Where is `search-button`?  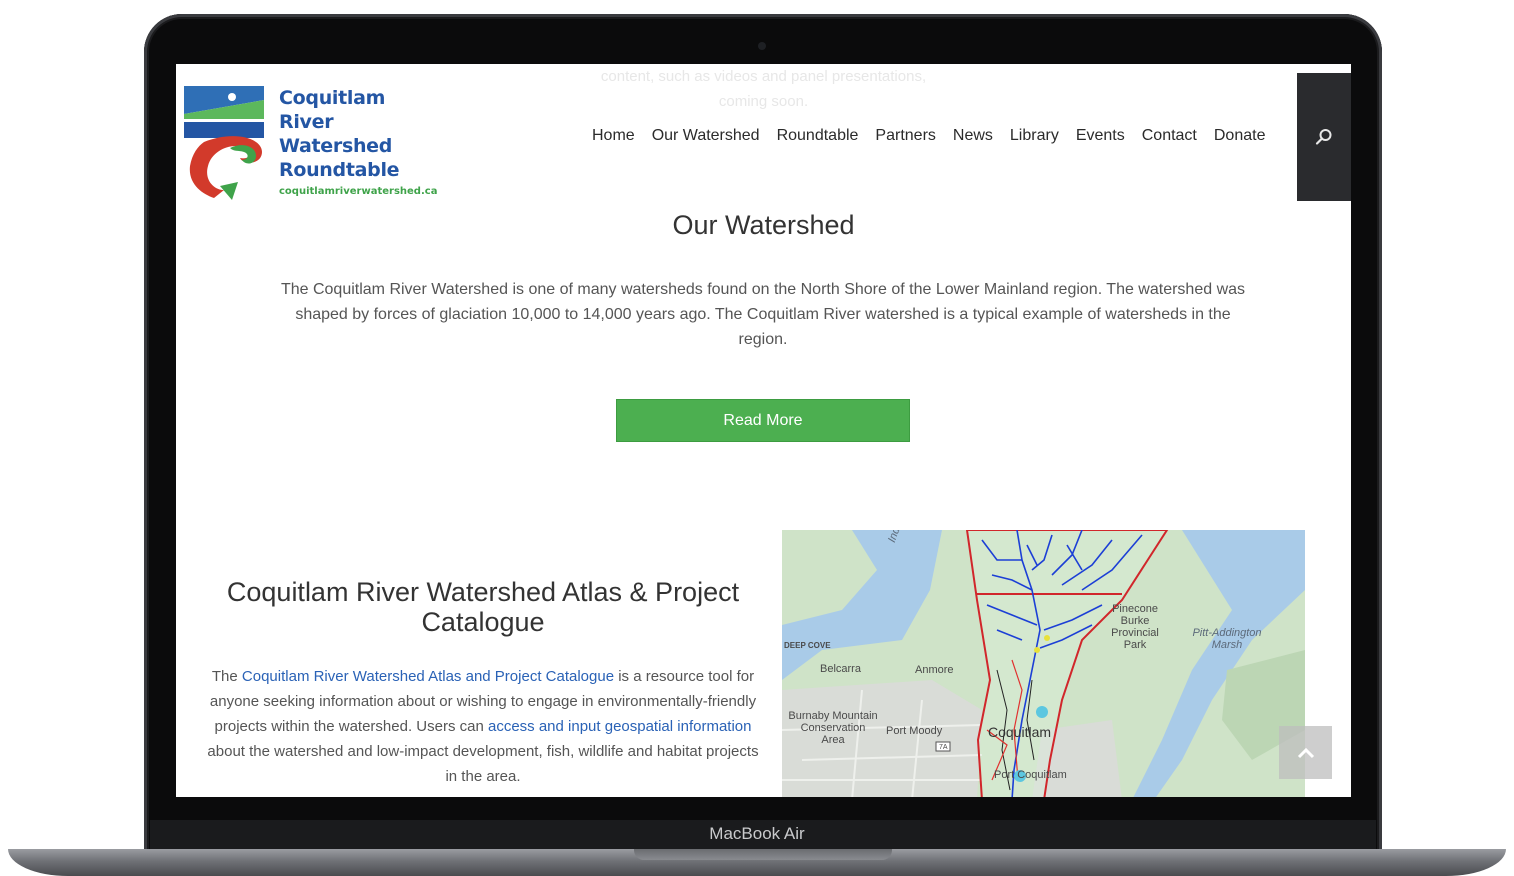
search-button is located at coordinates (1324, 137).